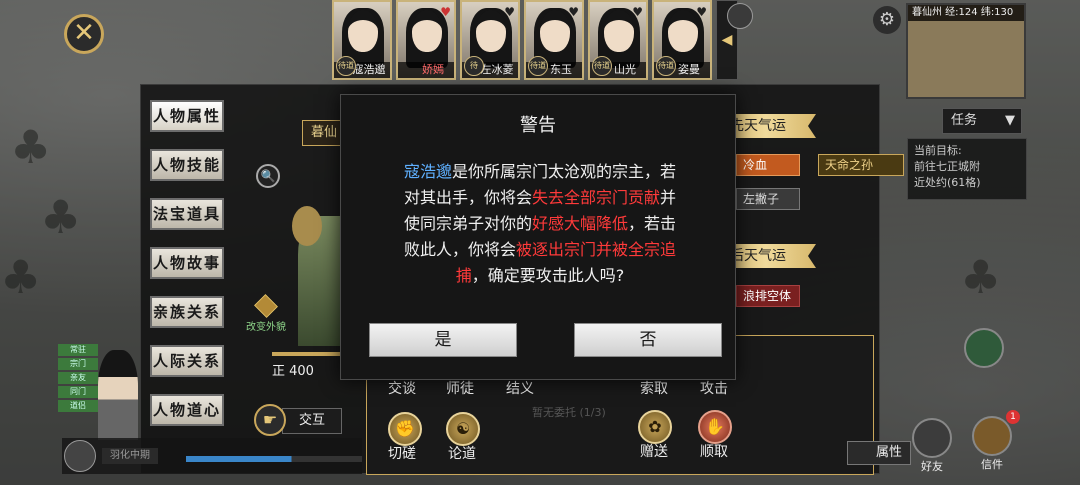  I want to click on no-button: 否, so click(648, 340).